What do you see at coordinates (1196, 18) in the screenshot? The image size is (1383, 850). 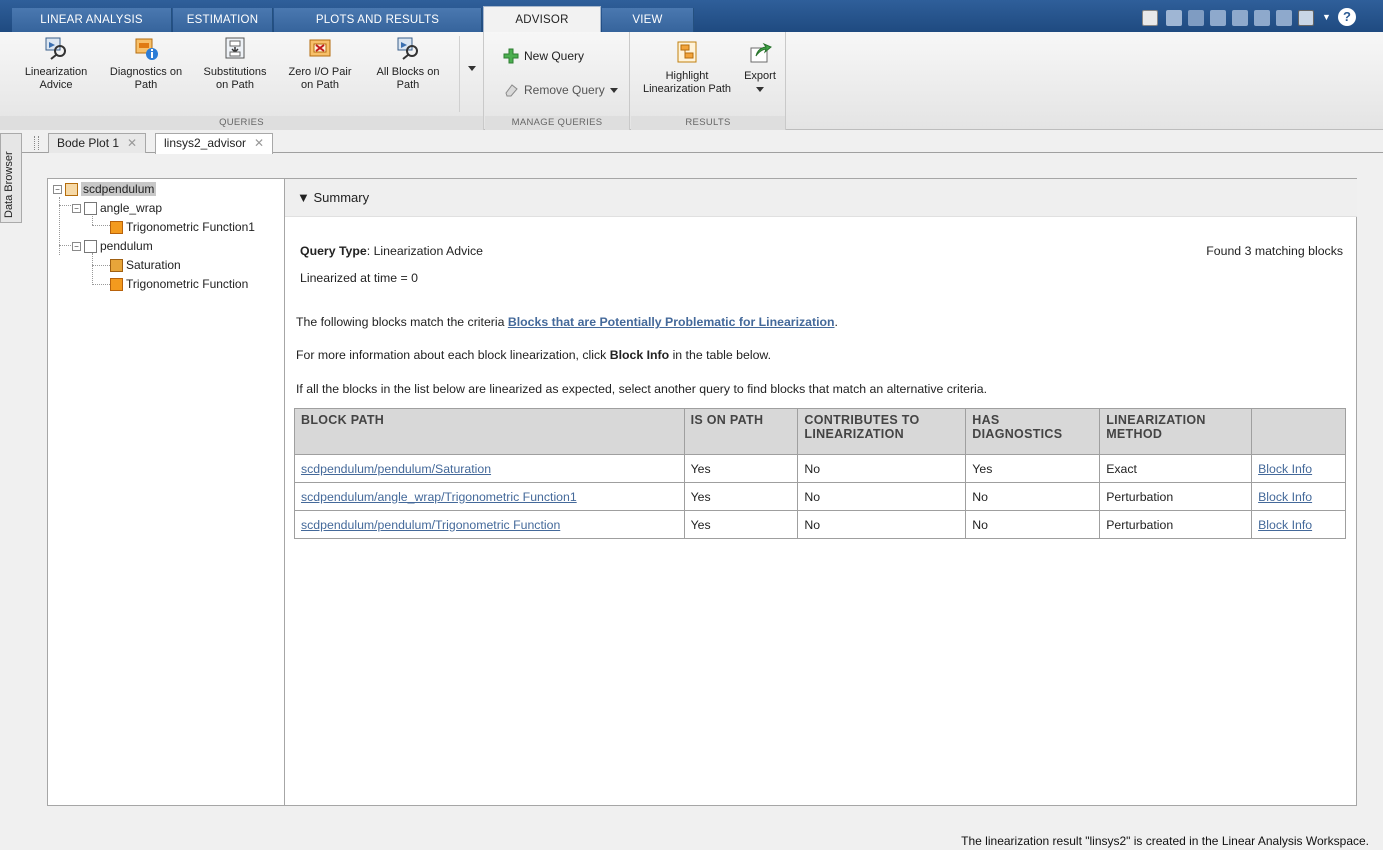 I see `edit-icon` at bounding box center [1196, 18].